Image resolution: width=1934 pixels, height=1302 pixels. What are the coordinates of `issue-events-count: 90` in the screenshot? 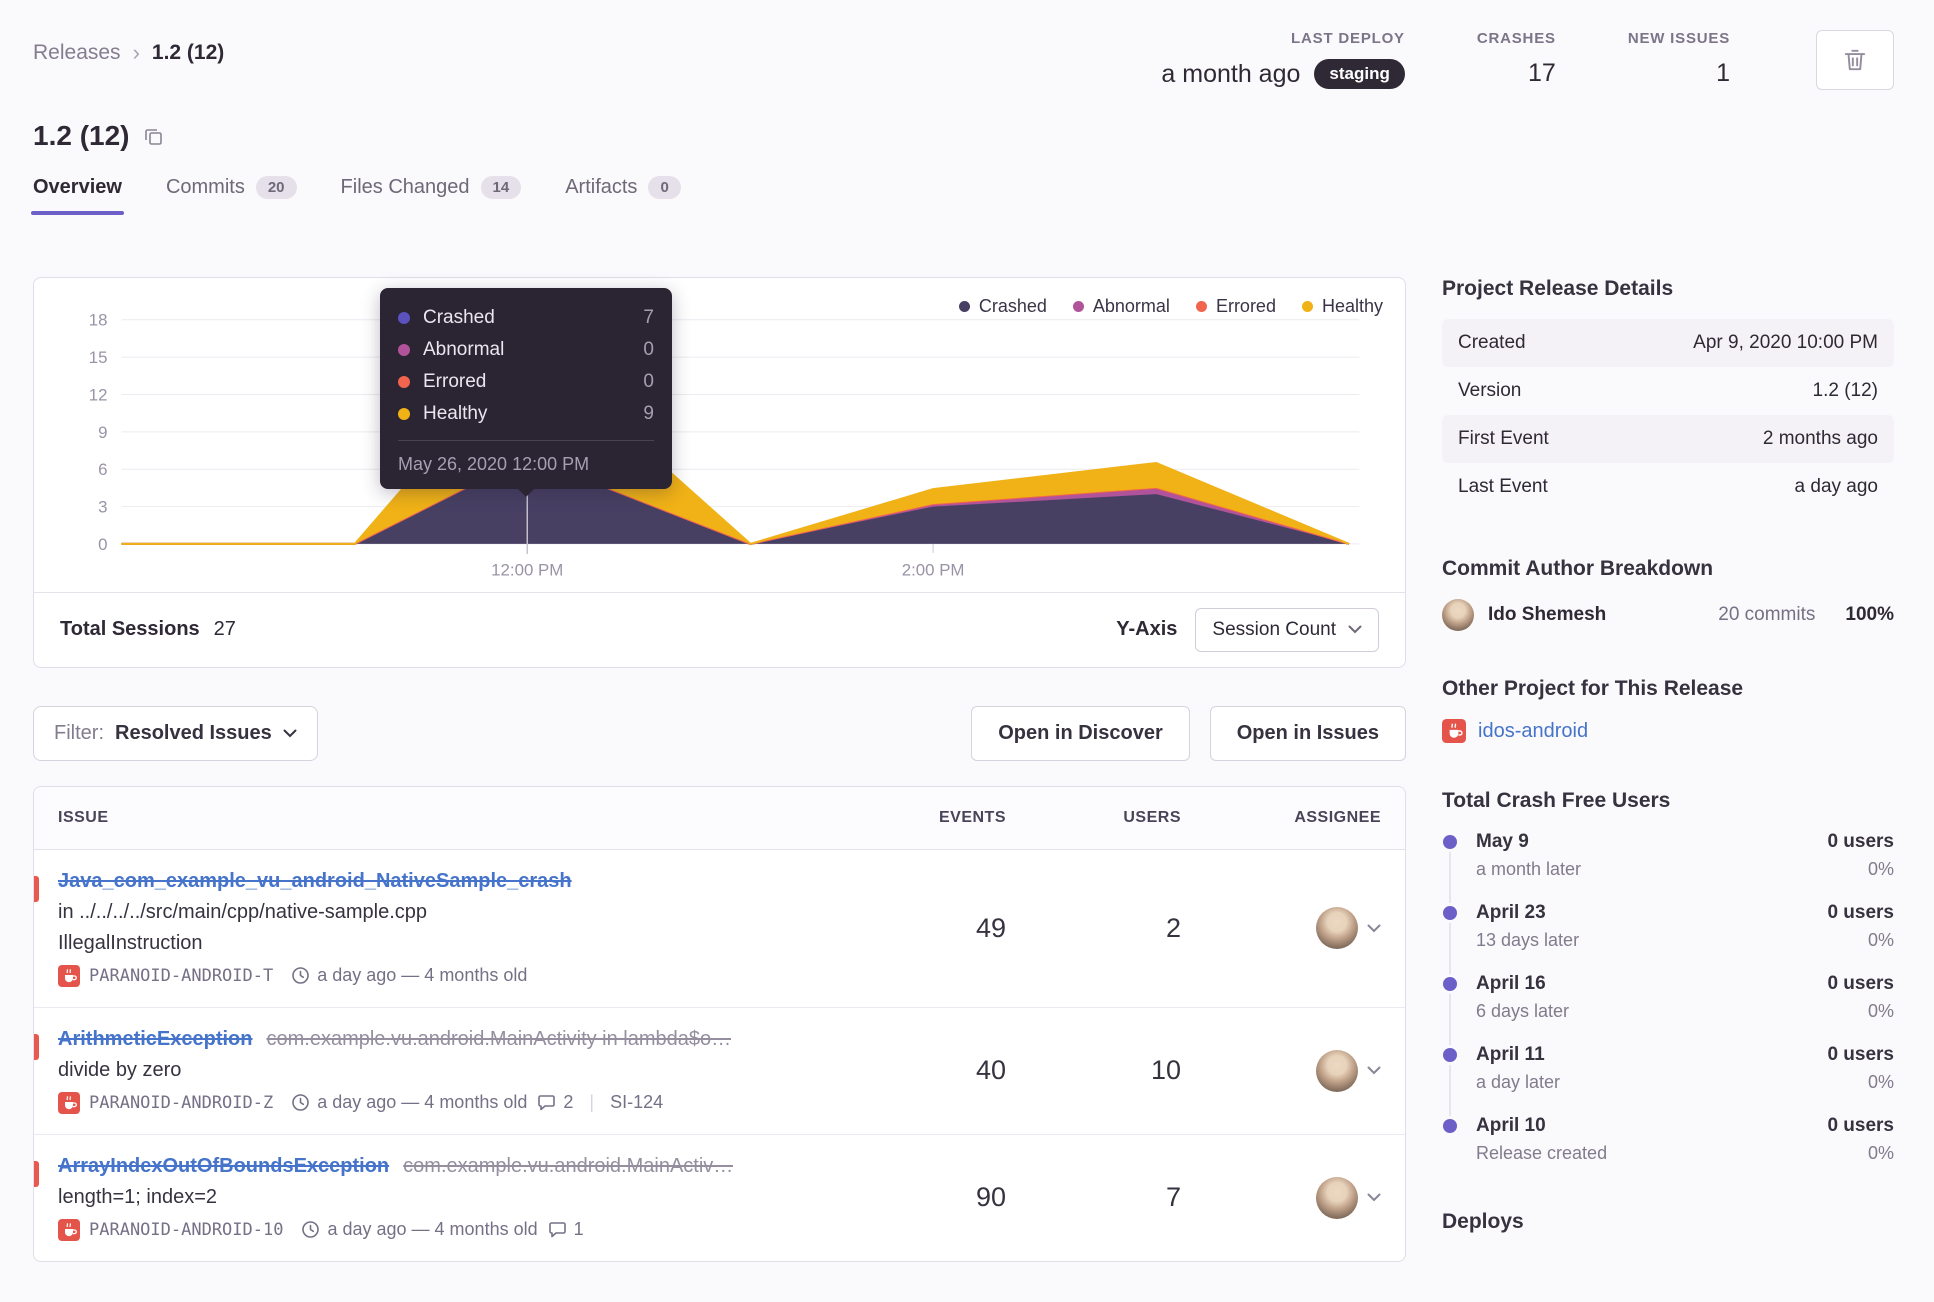 It's located at (990, 1197).